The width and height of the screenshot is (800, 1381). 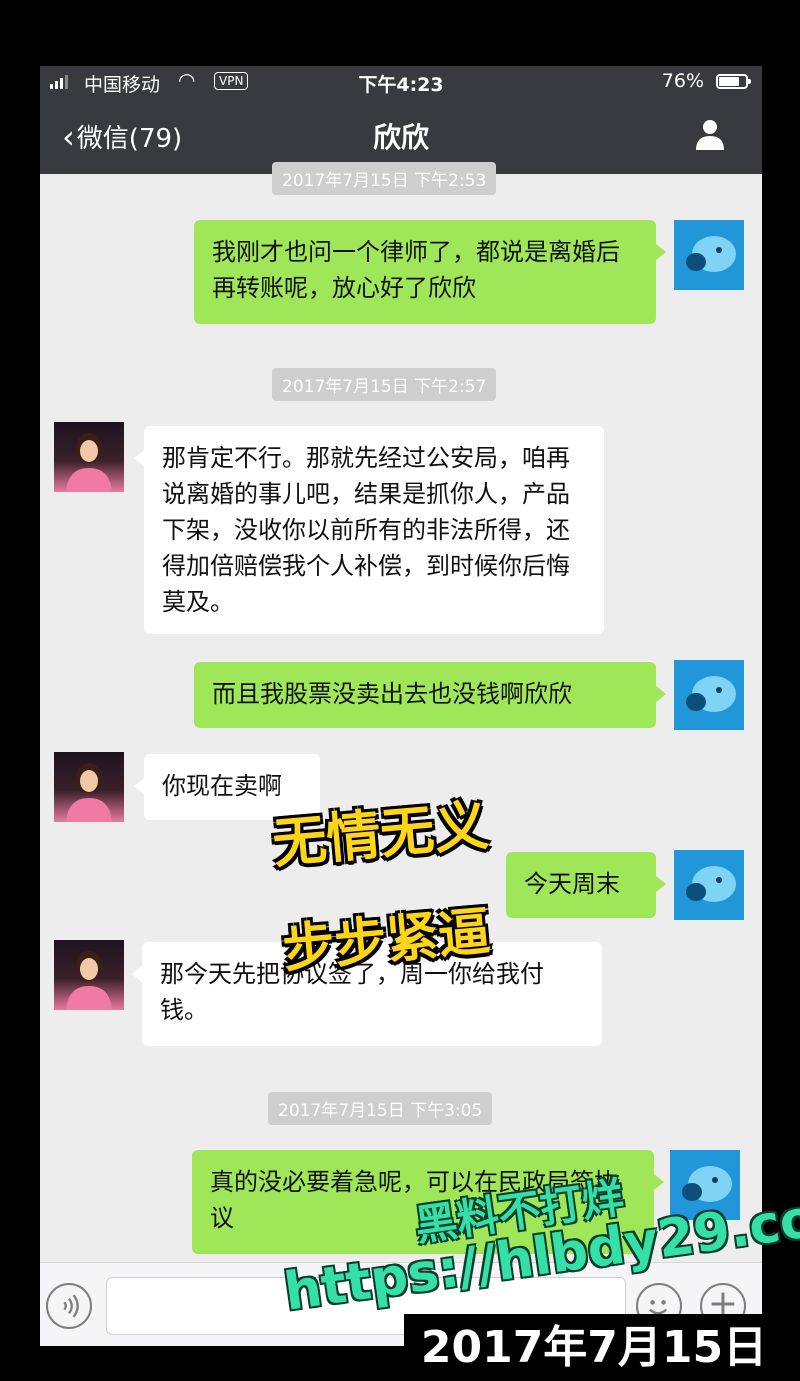 What do you see at coordinates (380, 1108) in the screenshot?
I see `timestamp: 2017年7月15日 下午3:05` at bounding box center [380, 1108].